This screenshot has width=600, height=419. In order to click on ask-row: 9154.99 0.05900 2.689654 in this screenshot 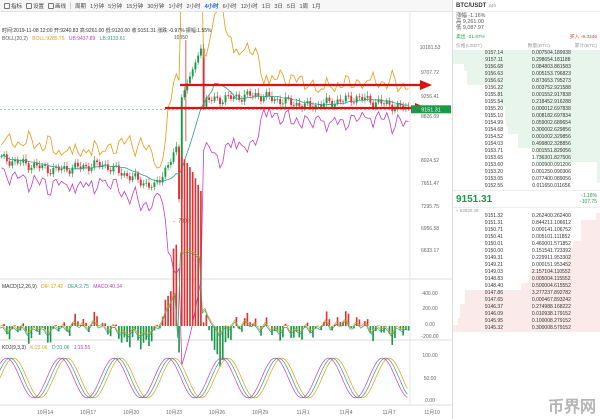, I will do `click(526, 123)`.